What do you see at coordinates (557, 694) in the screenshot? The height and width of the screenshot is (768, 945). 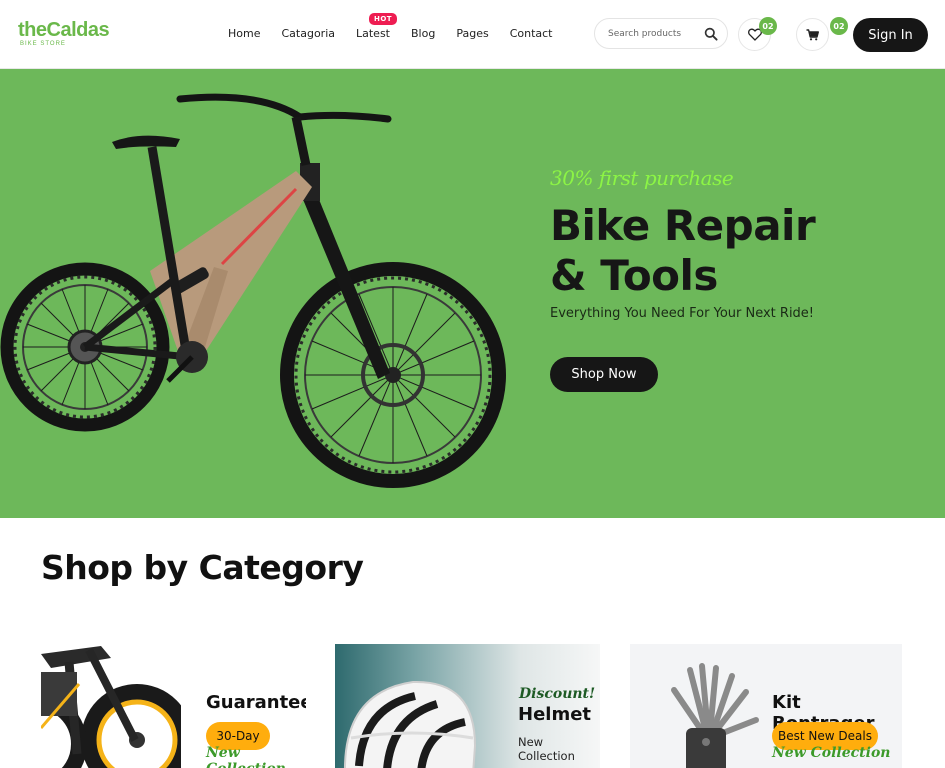 I see `script-discount: Discount!` at bounding box center [557, 694].